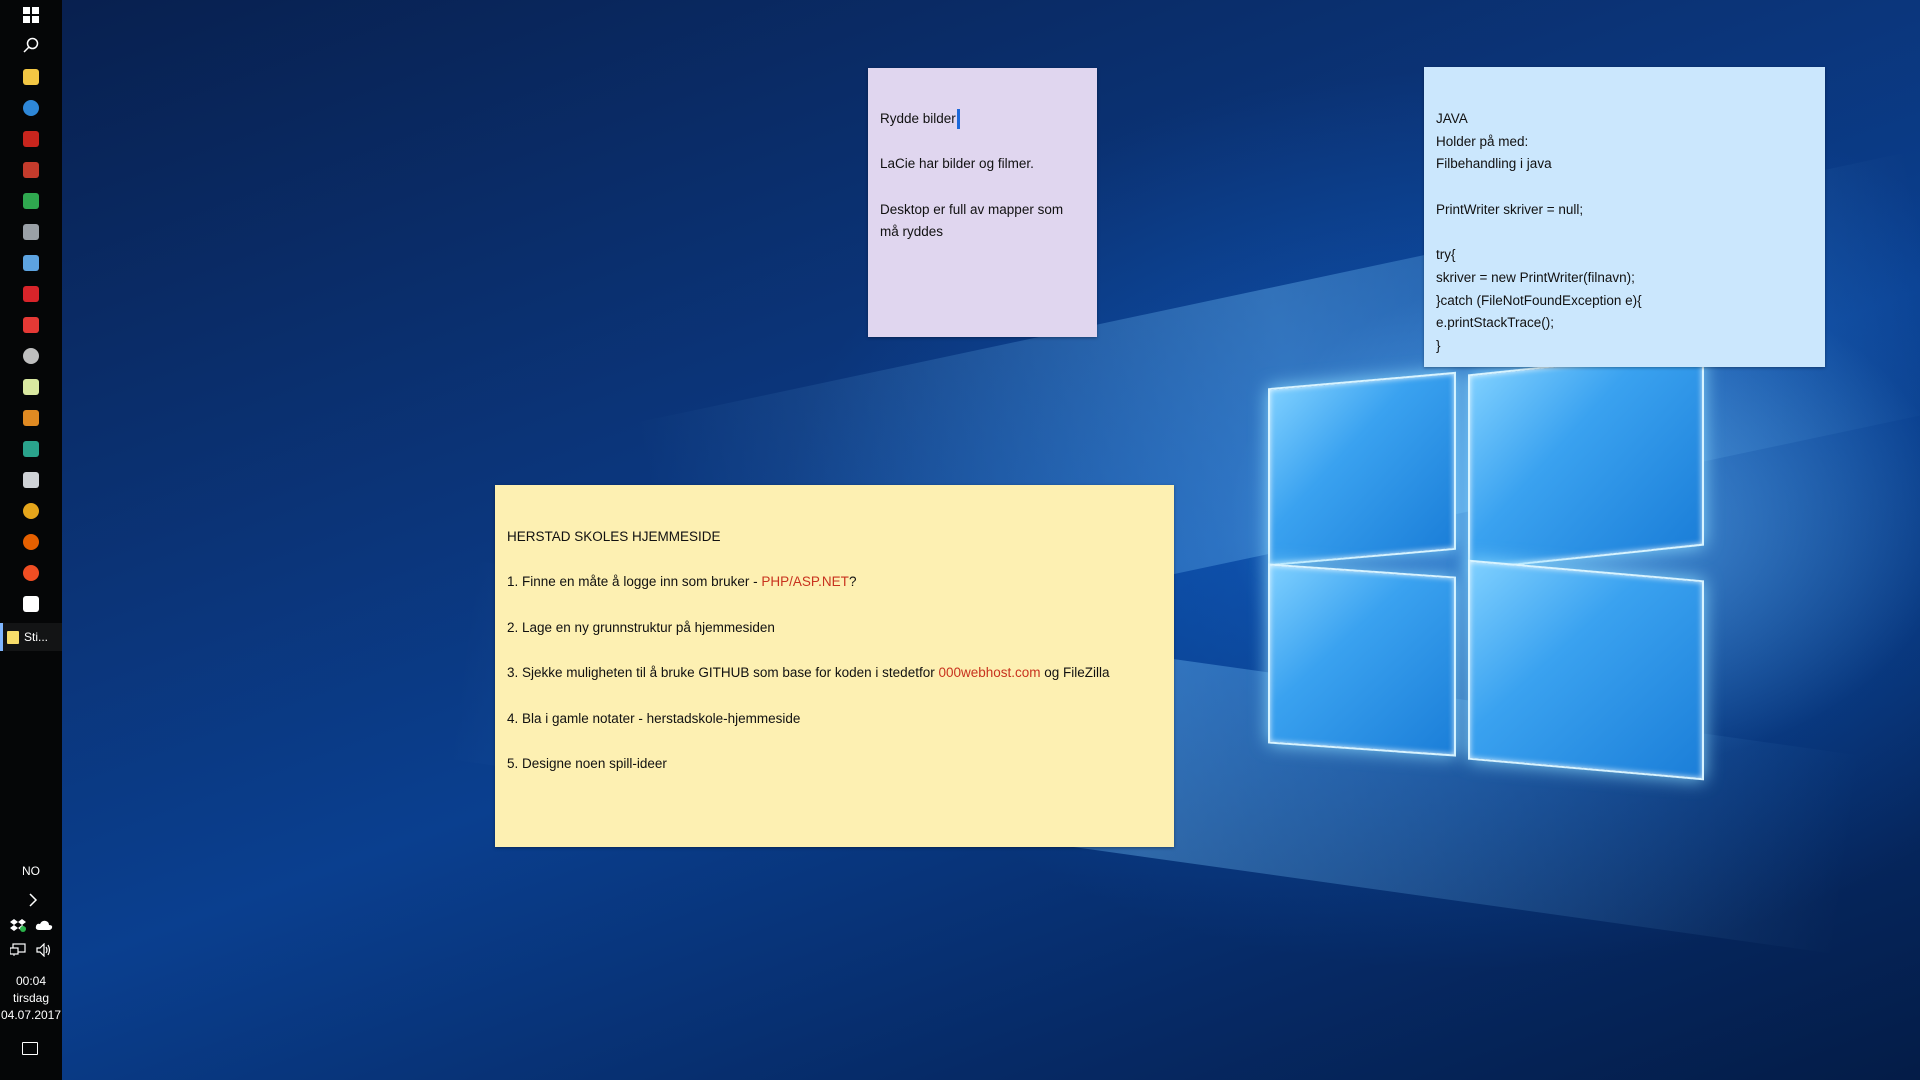  I want to click on terminal-icon, so click(31, 232).